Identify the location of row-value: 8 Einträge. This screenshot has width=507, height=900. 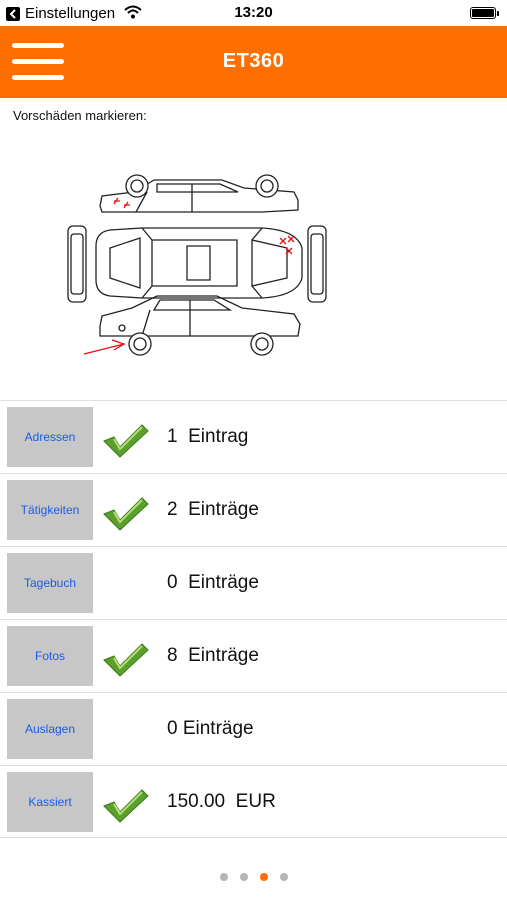
(213, 655).